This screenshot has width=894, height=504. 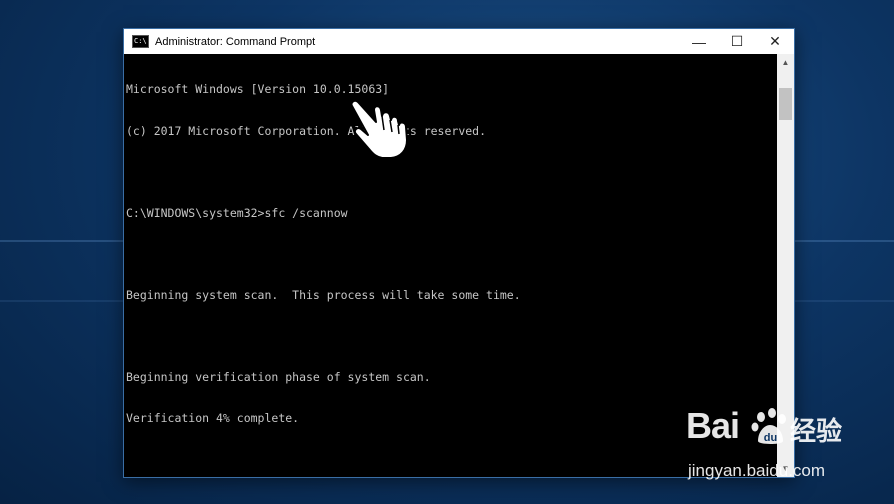 What do you see at coordinates (235, 41) in the screenshot?
I see `window-title: Administrator: Command Prompt` at bounding box center [235, 41].